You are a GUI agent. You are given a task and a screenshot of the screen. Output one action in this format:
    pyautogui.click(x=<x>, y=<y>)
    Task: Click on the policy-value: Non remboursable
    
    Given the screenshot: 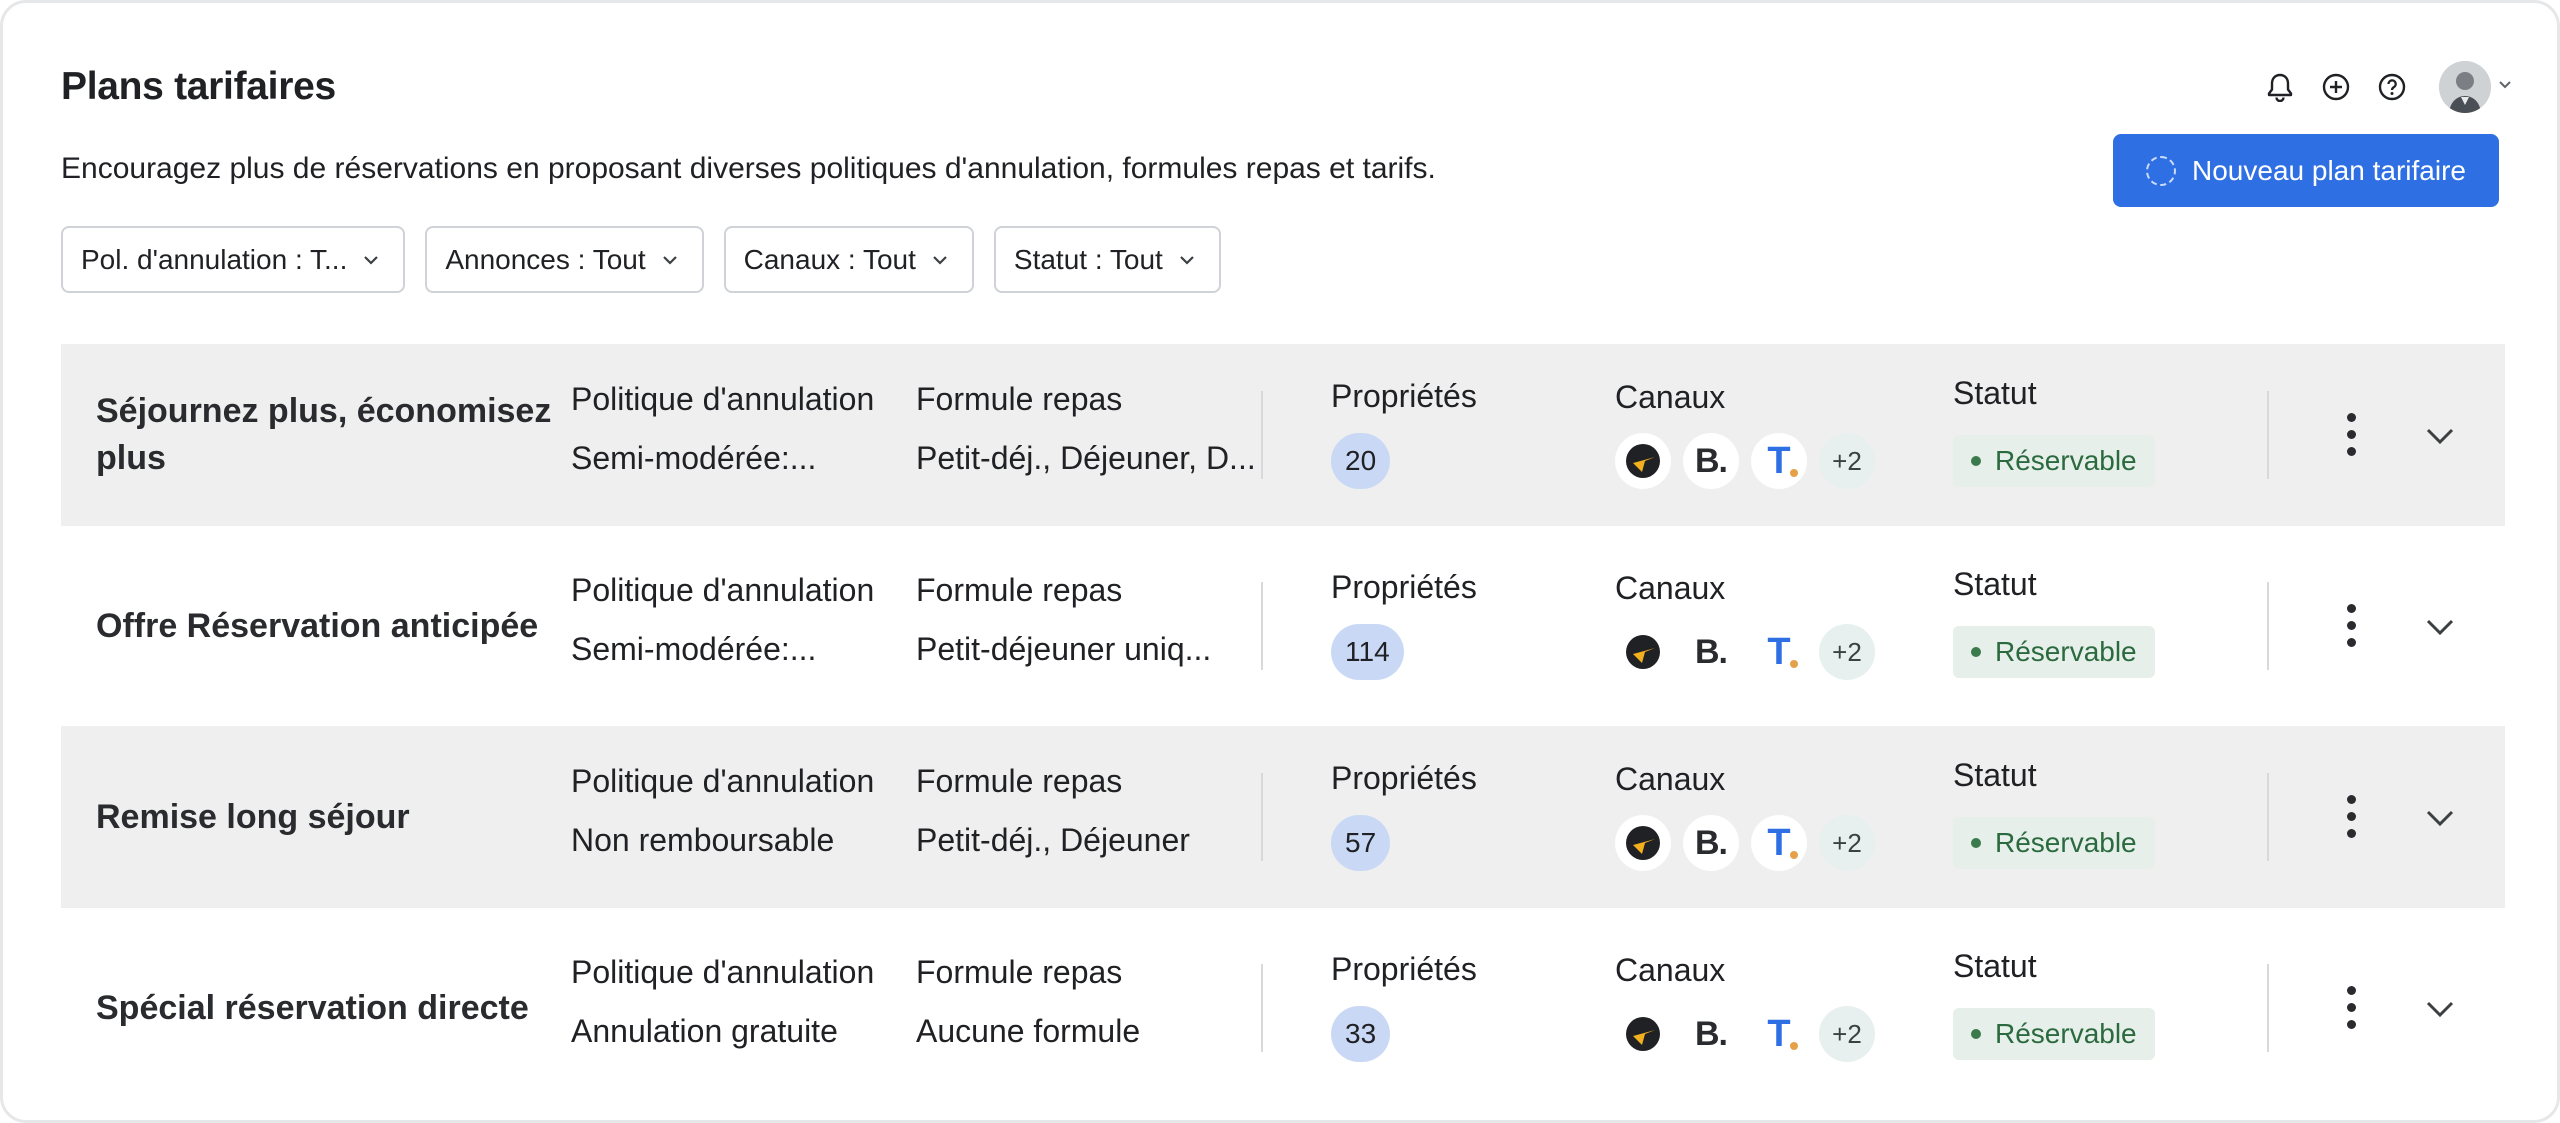 What is the action you would take?
    pyautogui.click(x=703, y=840)
    